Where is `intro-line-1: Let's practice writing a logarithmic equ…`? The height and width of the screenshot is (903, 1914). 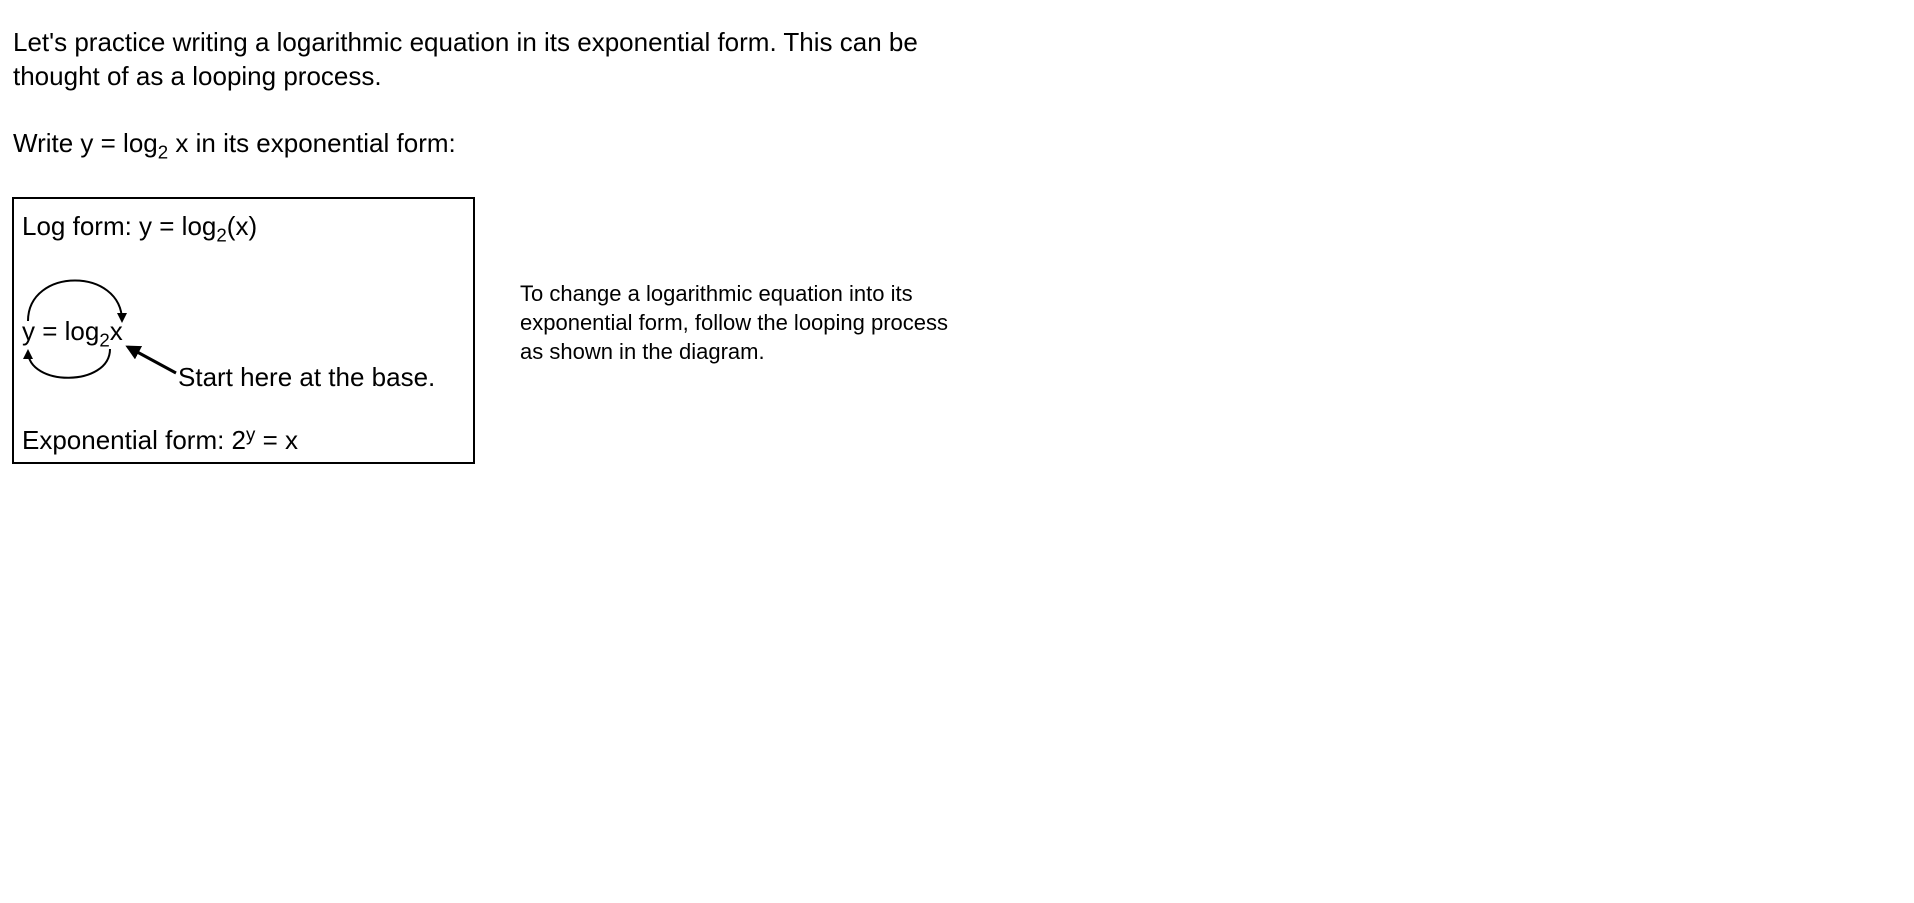 intro-line-1: Let's practice writing a logarithmic equ… is located at coordinates (465, 42).